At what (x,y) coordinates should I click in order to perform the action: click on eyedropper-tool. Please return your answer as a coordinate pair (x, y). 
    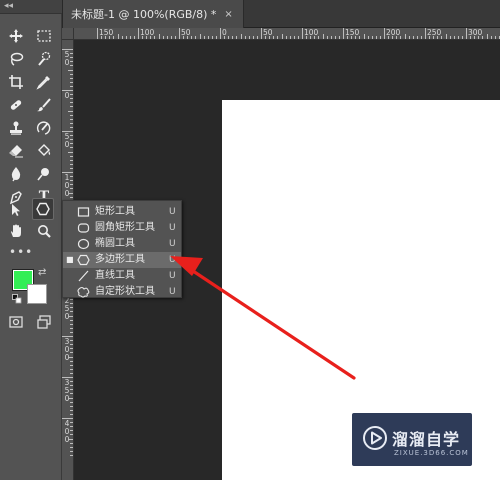
    Looking at the image, I should click on (44, 82).